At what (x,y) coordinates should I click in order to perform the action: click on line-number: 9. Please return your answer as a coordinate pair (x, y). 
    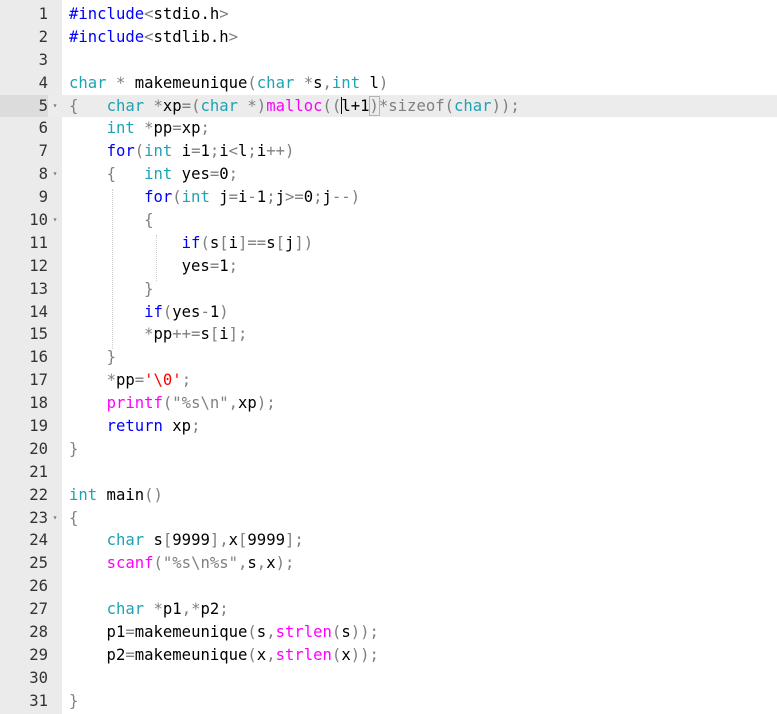
    Looking at the image, I should click on (43, 197).